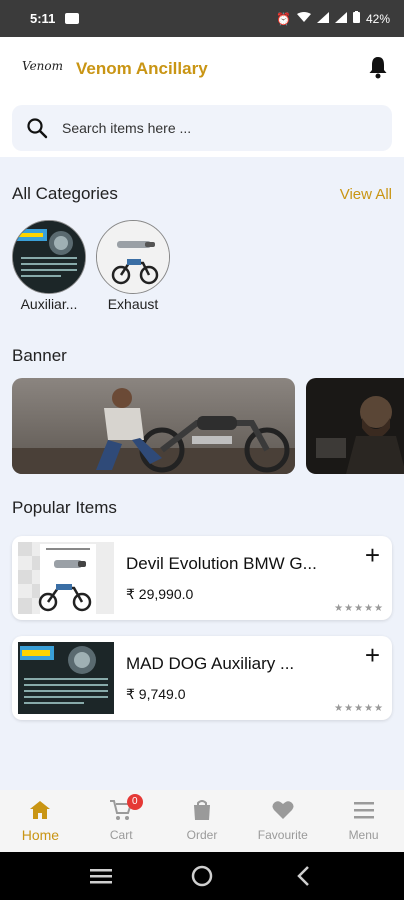  Describe the element at coordinates (142, 68) in the screenshot. I see `app-title: Venom Ancillary` at that location.